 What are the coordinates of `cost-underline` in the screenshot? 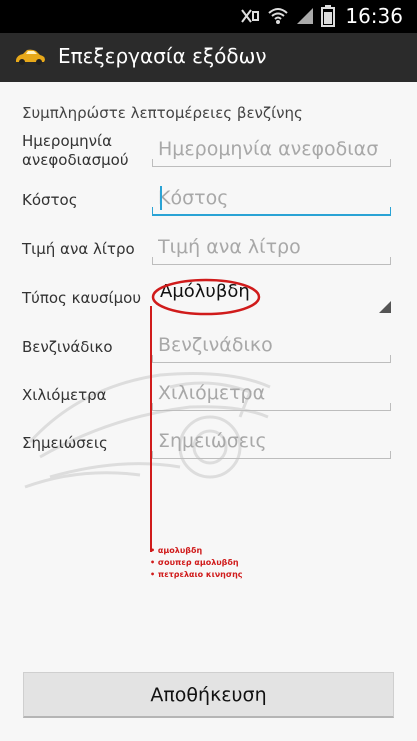 It's located at (271, 211).